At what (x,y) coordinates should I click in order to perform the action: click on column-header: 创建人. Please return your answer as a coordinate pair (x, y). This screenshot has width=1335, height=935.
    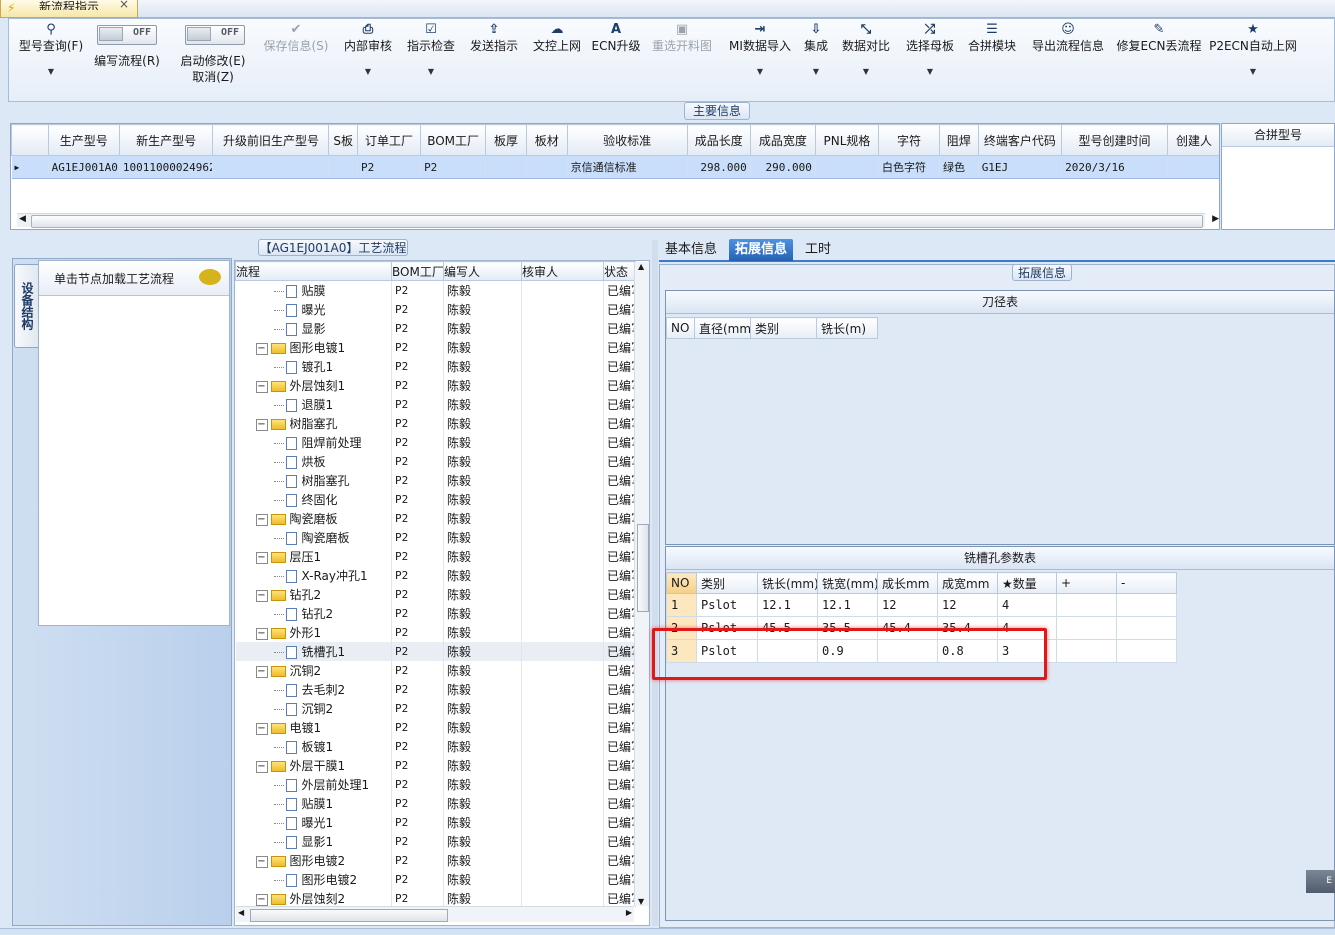
    Looking at the image, I should click on (1192, 140).